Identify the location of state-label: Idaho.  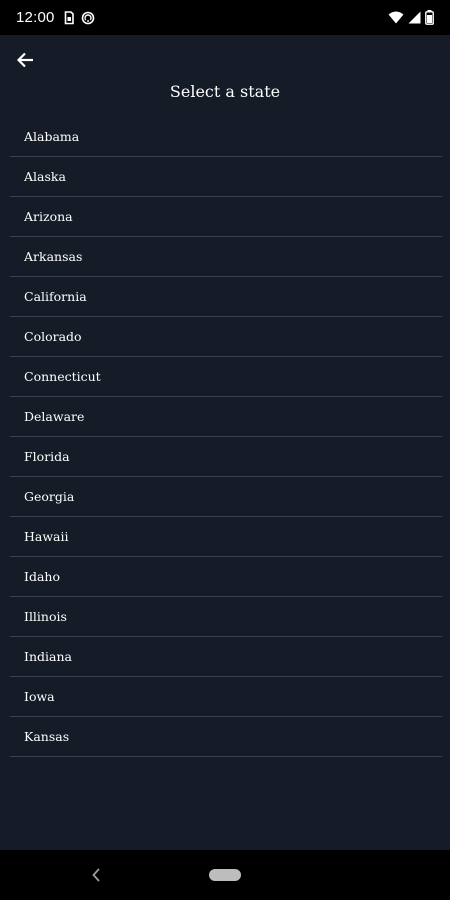
(42, 576).